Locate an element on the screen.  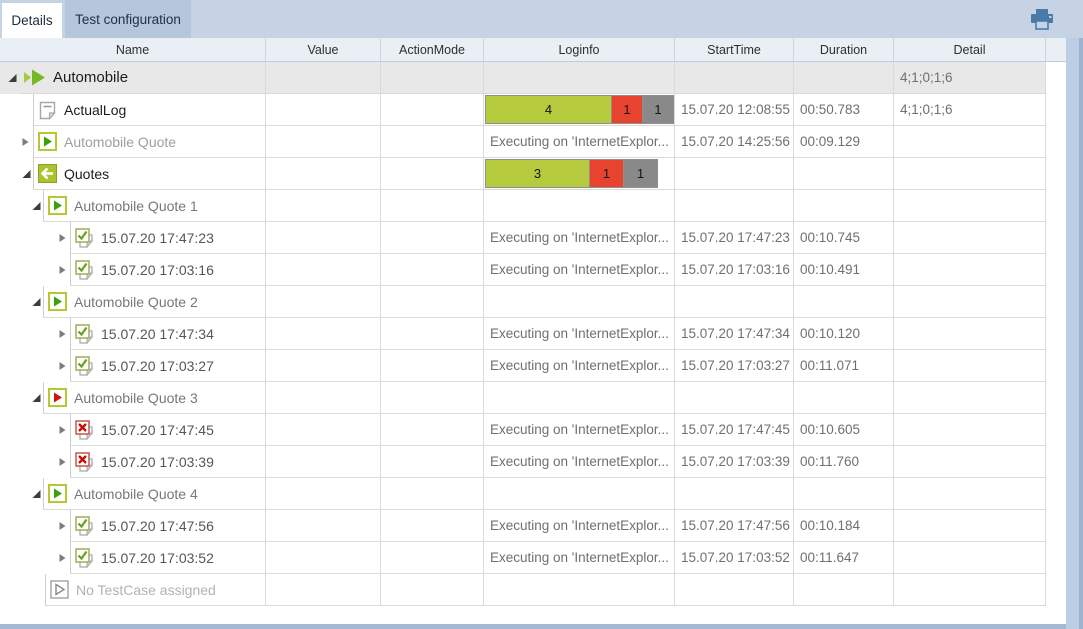
right-panel-splitter is located at coordinates (1074, 333).